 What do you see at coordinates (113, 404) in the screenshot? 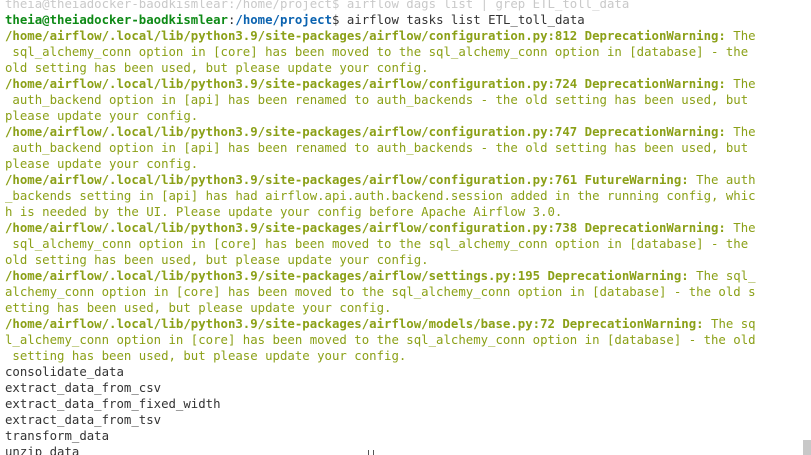
I see `task-item: extract_data_from_fixed_width` at bounding box center [113, 404].